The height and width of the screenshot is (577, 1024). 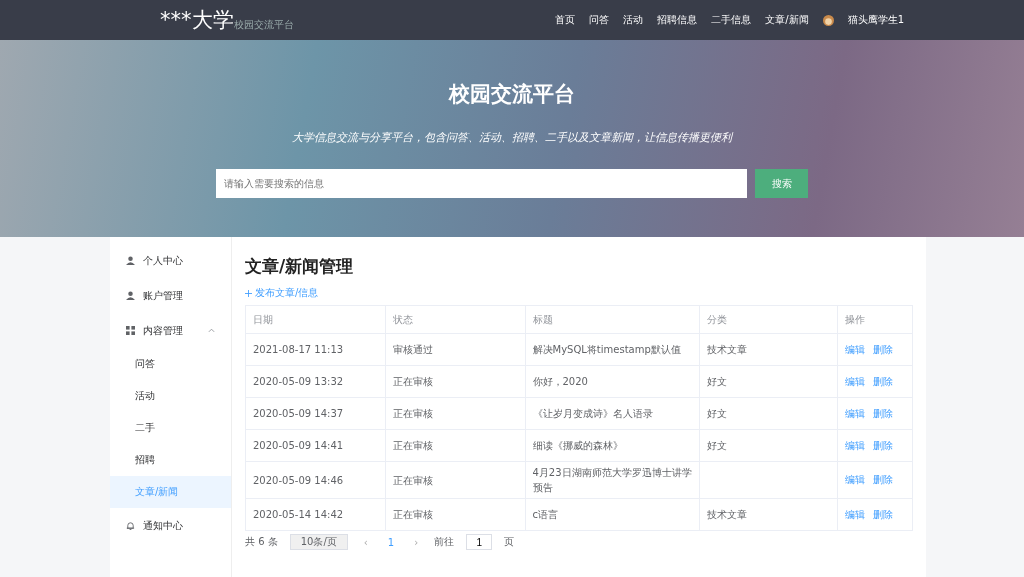 What do you see at coordinates (261, 542) in the screenshot?
I see `total-count: 共 6 条` at bounding box center [261, 542].